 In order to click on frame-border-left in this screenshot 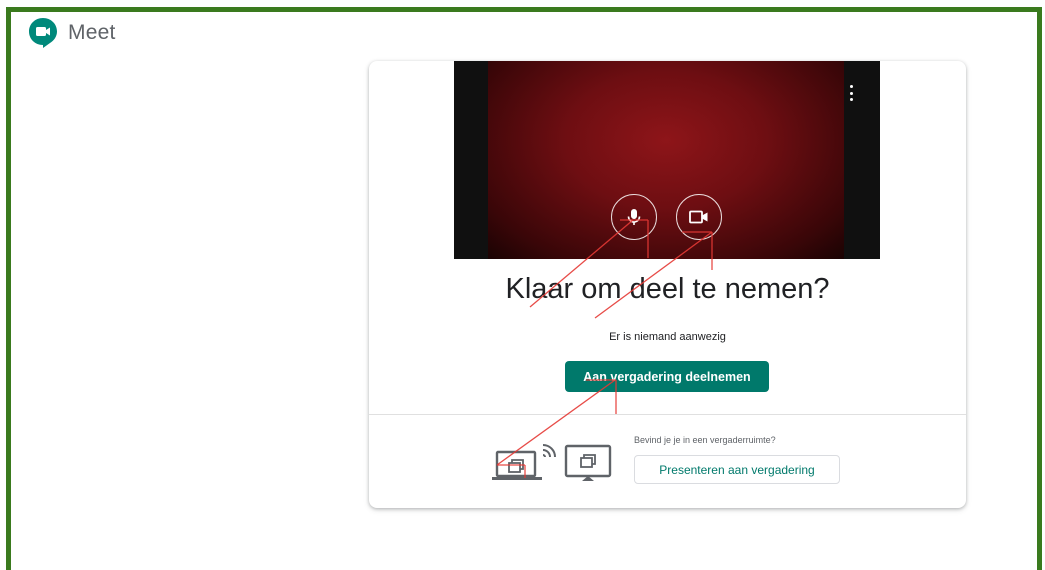, I will do `click(8, 288)`.